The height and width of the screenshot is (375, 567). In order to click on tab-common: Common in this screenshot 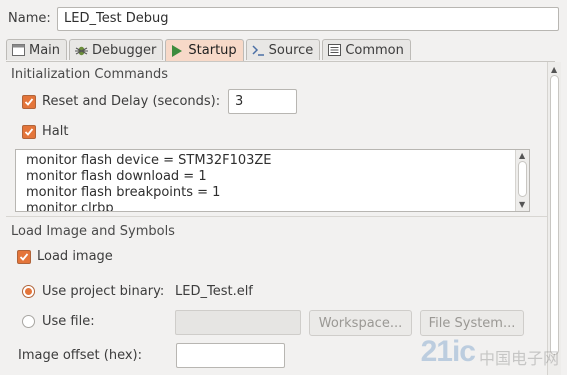, I will do `click(366, 49)`.